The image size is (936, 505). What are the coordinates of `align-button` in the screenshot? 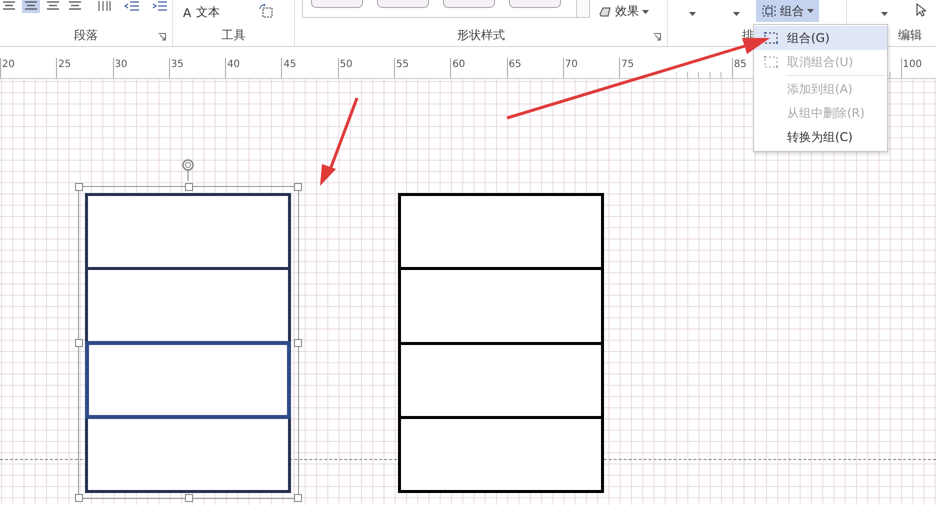 It's located at (31, 6).